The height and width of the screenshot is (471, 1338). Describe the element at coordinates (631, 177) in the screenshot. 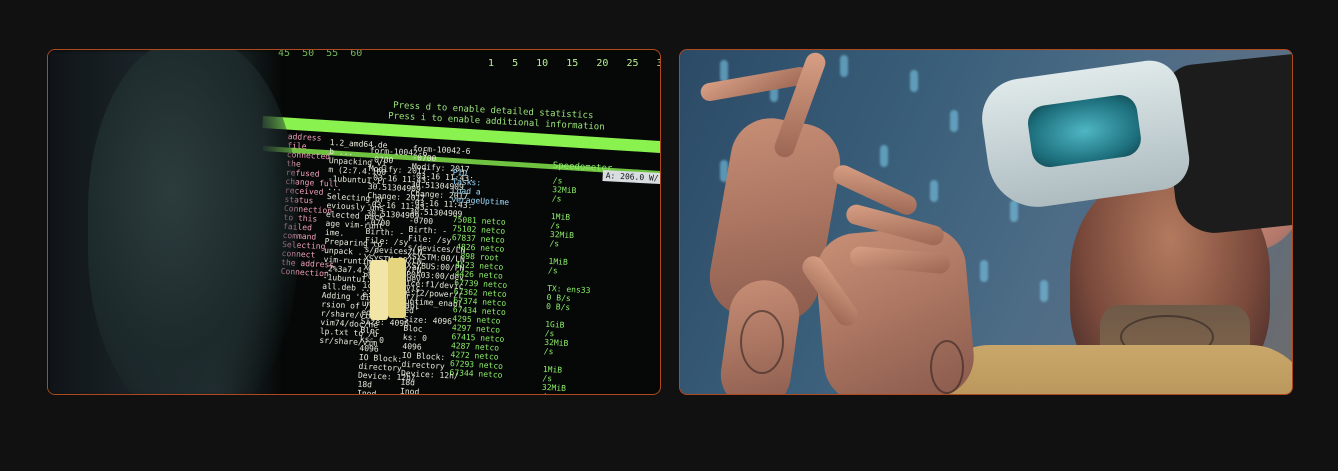

I see `speed-panel: A: 206.0 W/` at that location.